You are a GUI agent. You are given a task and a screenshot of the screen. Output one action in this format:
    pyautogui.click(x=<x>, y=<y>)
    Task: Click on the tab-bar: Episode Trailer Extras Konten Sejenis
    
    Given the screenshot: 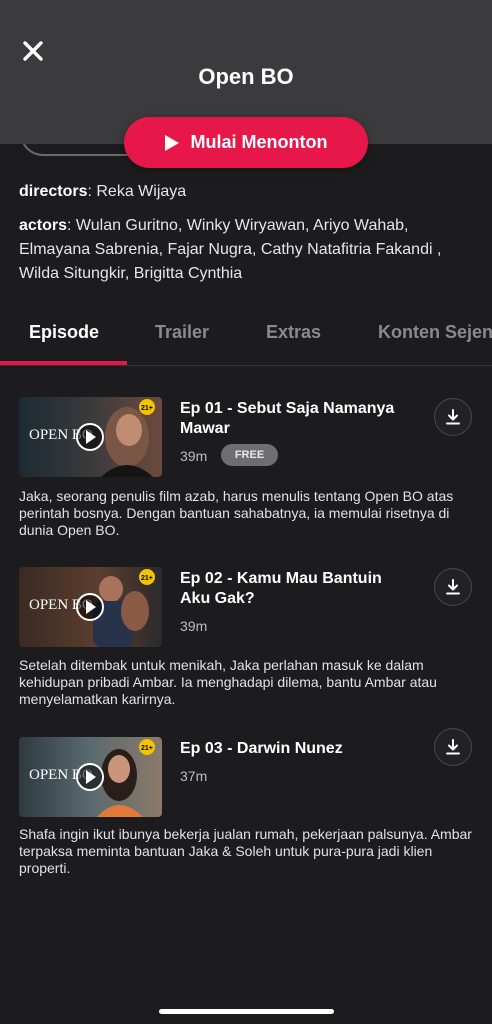 What is the action you would take?
    pyautogui.click(x=246, y=337)
    